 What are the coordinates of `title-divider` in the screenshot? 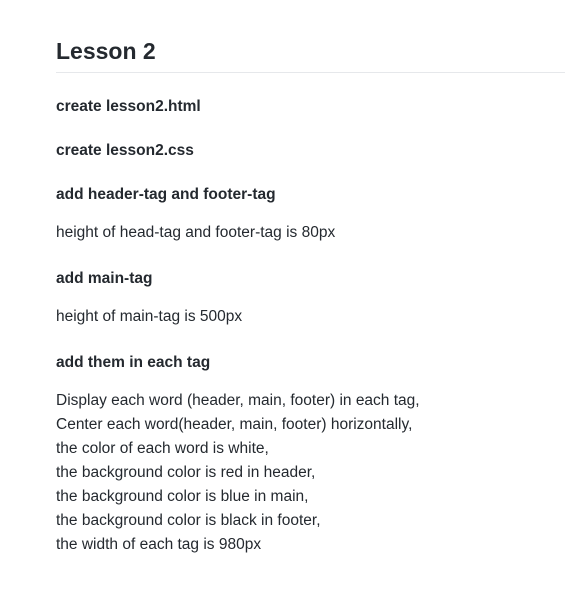 It's located at (310, 72).